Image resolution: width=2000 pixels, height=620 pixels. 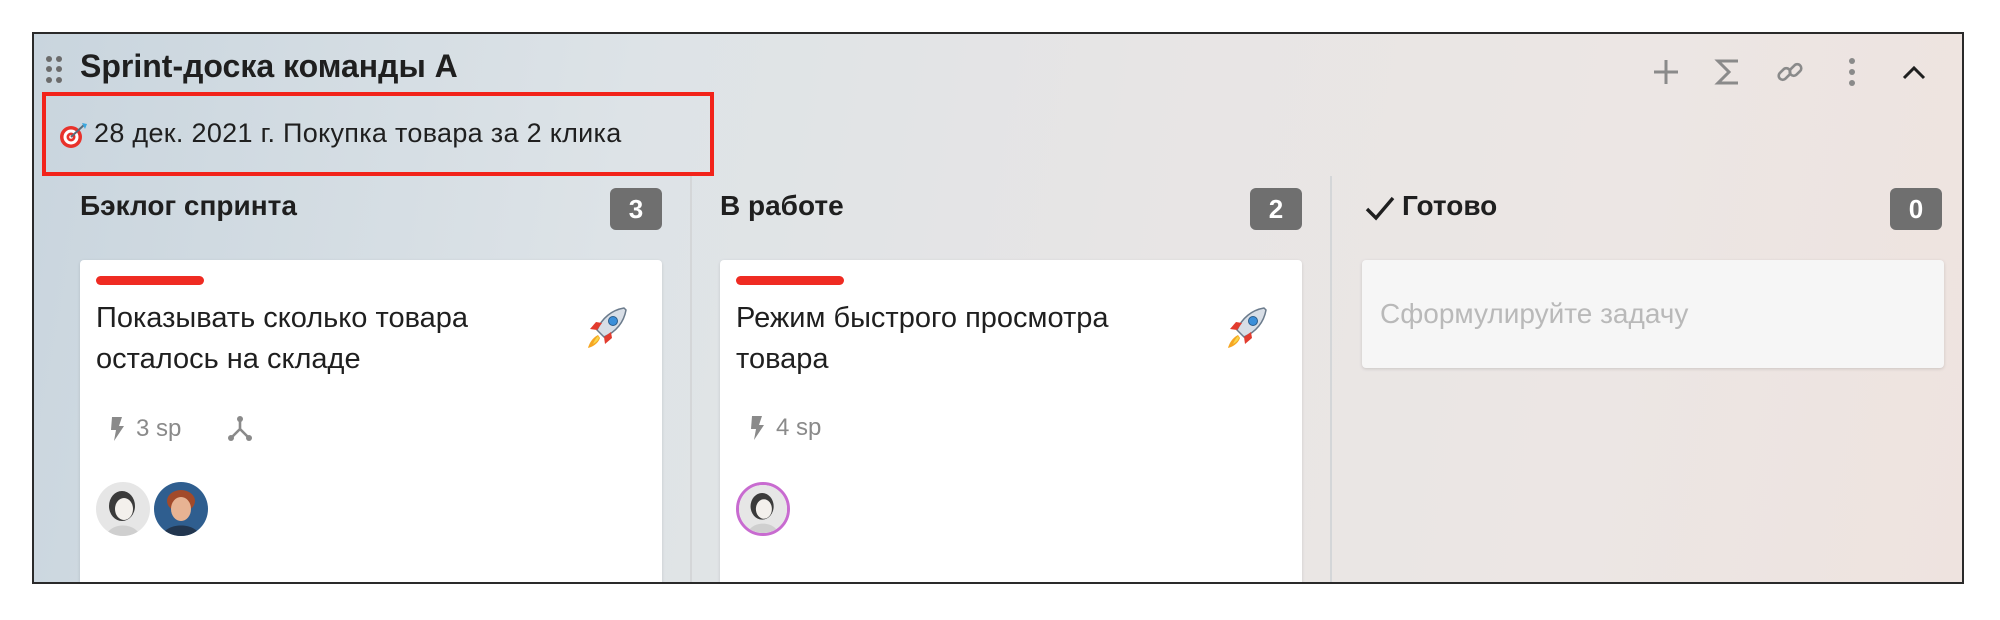 I want to click on task-meta: 4 sp, so click(x=784, y=428).